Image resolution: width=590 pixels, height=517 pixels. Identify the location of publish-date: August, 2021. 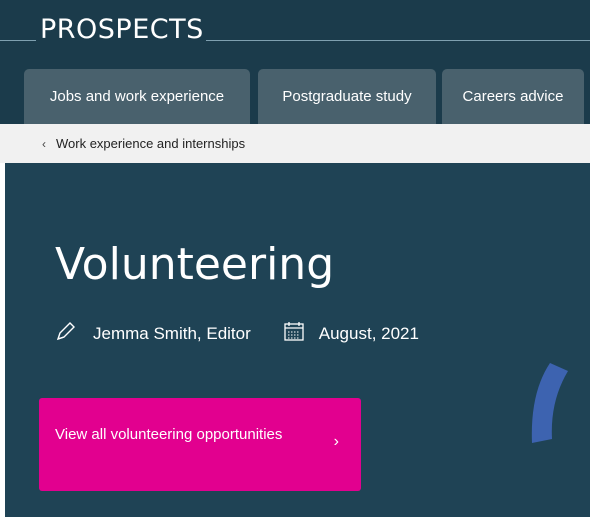
(368, 333).